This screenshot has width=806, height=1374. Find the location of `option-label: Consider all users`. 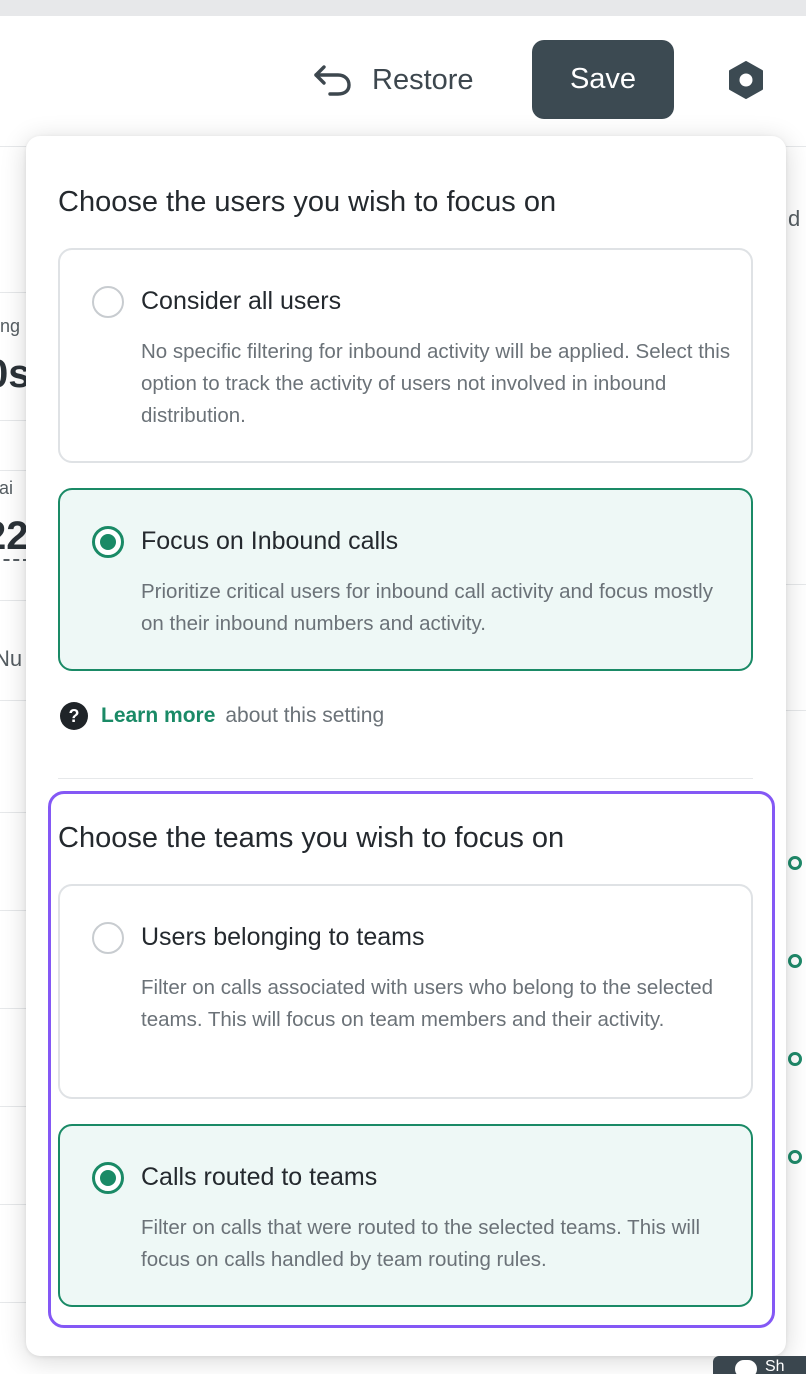

option-label: Consider all users is located at coordinates (241, 301).